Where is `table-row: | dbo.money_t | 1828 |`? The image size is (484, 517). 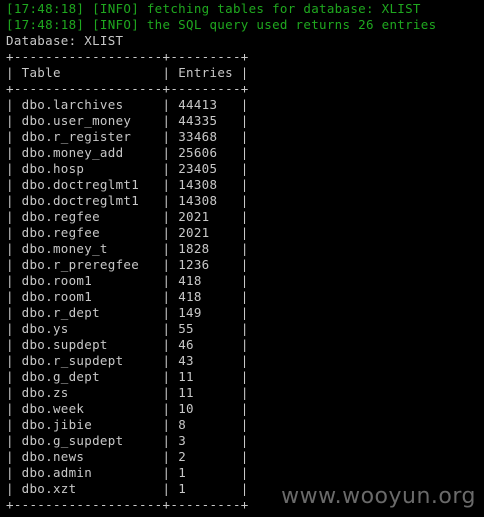 table-row: | dbo.money_t | 1828 | is located at coordinates (127, 248).